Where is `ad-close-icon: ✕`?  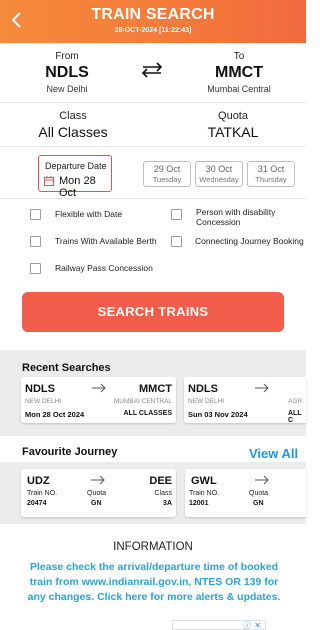
ad-close-icon: ✕ is located at coordinates (257, 625).